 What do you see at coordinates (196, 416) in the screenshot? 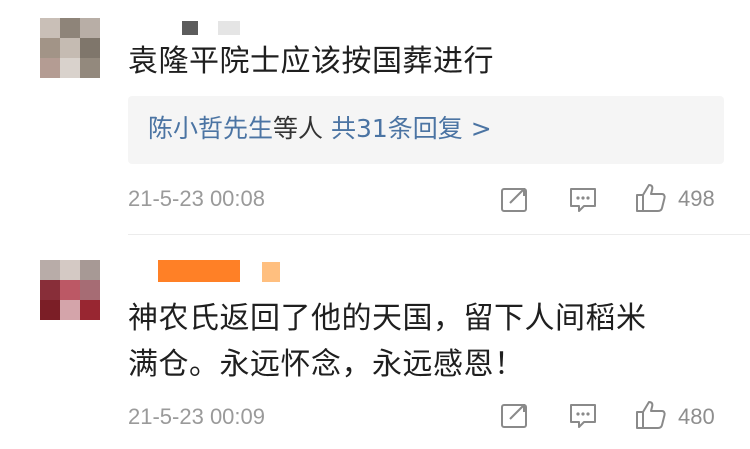
I see `comment-timestamp: 21-5-23 00:09` at bounding box center [196, 416].